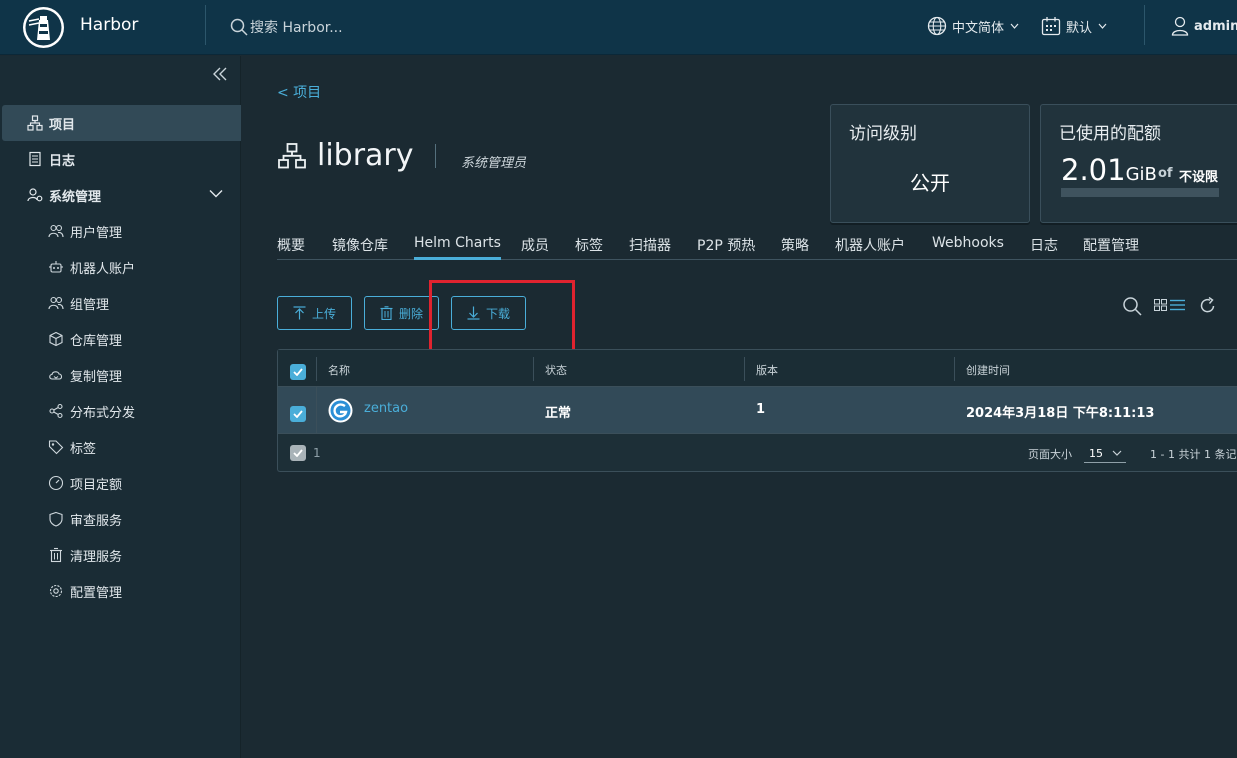 Image resolution: width=1237 pixels, height=758 pixels. Describe the element at coordinates (323, 313) in the screenshot. I see `upload-label: 上传` at that location.